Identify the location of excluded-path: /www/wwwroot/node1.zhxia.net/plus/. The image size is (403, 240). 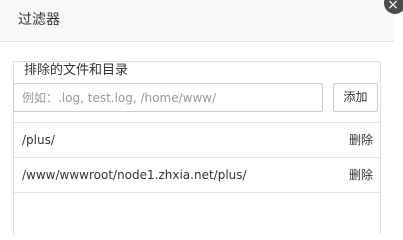
(134, 175).